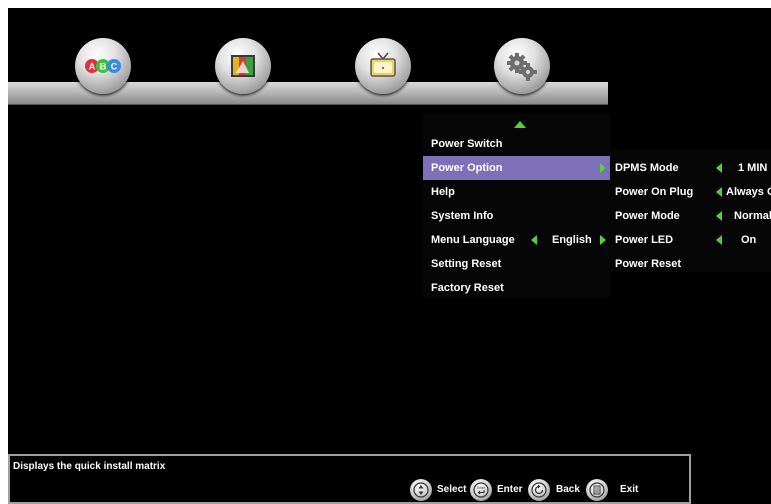 This screenshot has height=504, width=771. What do you see at coordinates (597, 490) in the screenshot?
I see `menu-exit-icon` at bounding box center [597, 490].